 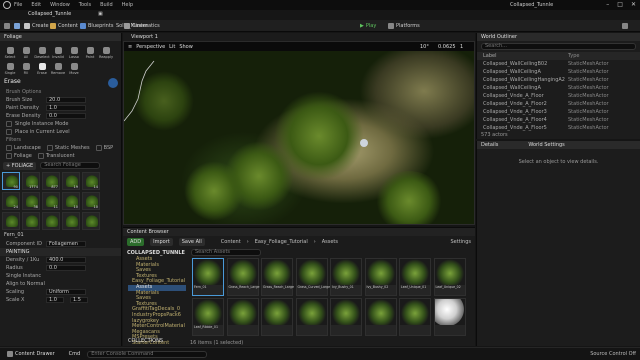 I want to click on foliage-search-input: Search Foliage, so click(x=70, y=165).